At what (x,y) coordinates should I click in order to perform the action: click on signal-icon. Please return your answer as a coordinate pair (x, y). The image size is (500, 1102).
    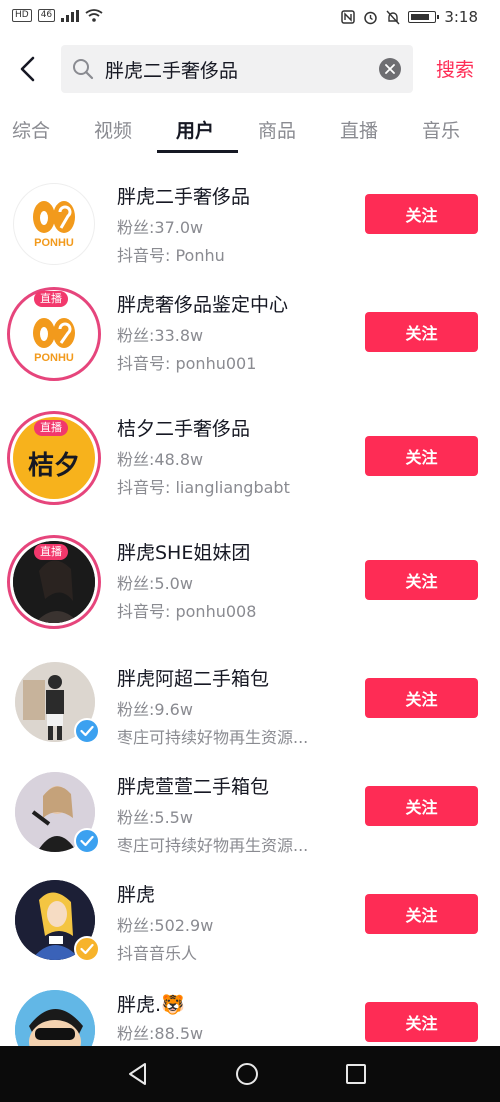
    Looking at the image, I should click on (70, 15).